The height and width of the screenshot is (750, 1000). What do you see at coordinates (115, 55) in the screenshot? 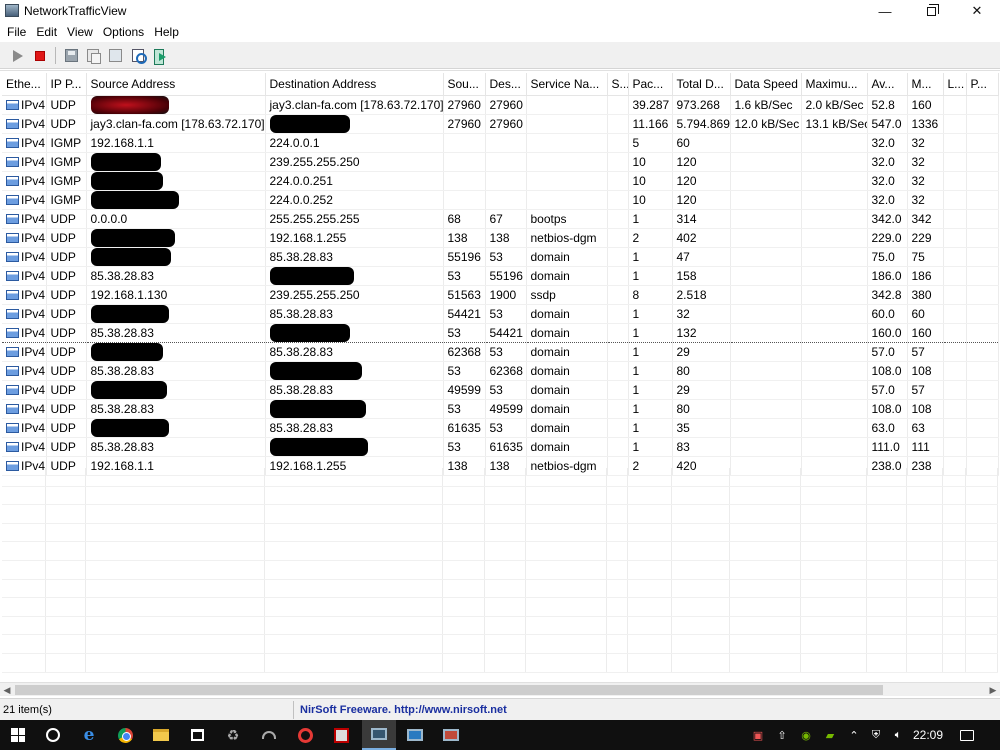
I see `html-report-button` at bounding box center [115, 55].